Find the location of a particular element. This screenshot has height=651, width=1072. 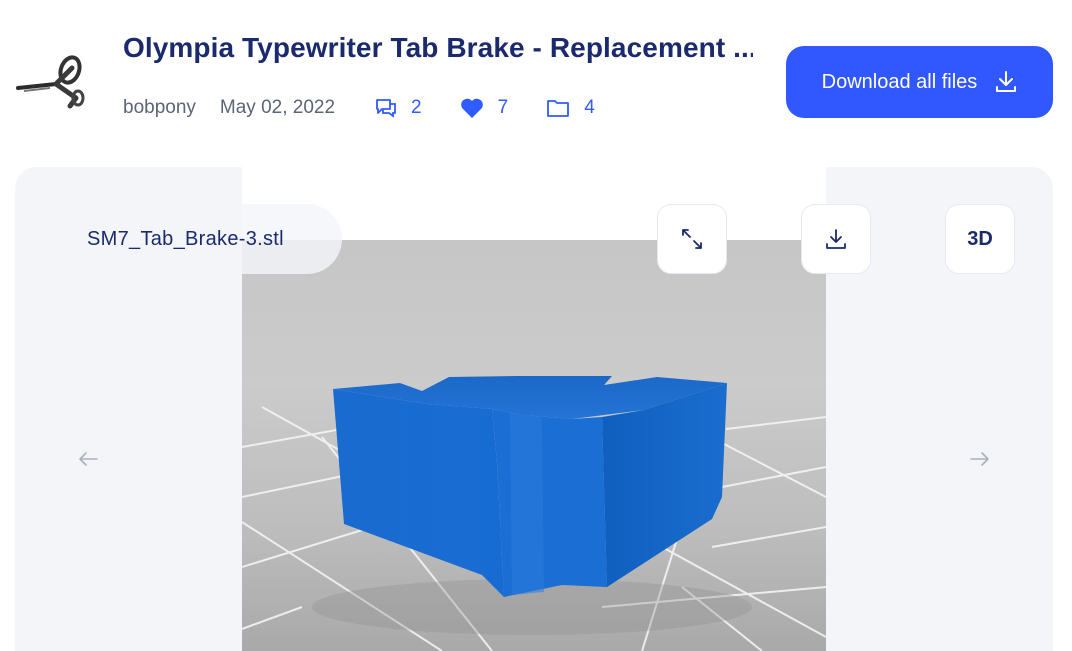

download-file-button is located at coordinates (836, 239).